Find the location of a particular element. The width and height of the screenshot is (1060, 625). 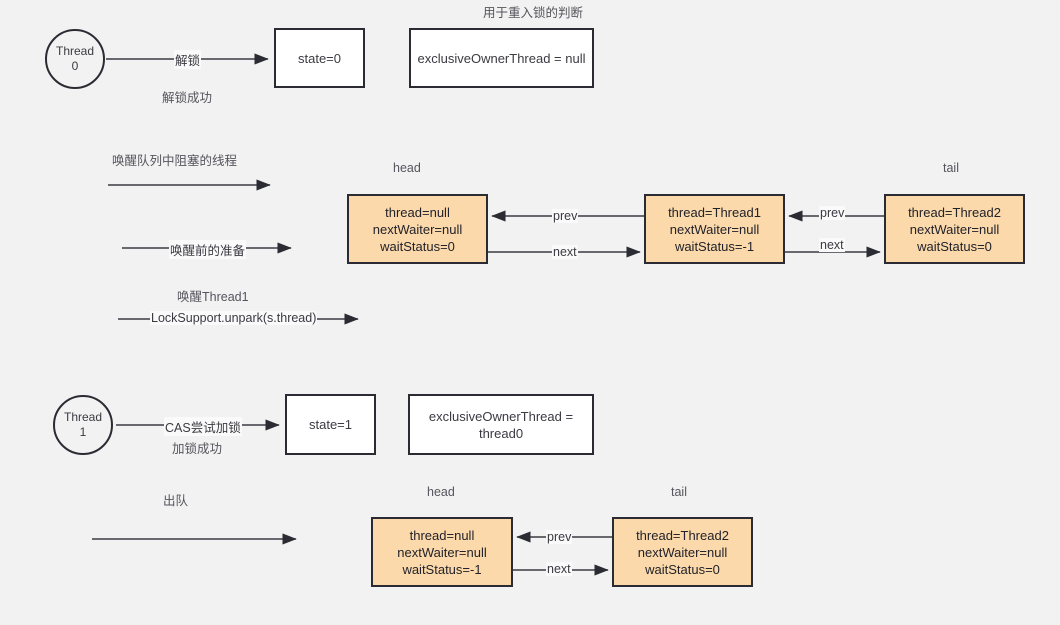

link-label-next-head: next is located at coordinates (565, 252).